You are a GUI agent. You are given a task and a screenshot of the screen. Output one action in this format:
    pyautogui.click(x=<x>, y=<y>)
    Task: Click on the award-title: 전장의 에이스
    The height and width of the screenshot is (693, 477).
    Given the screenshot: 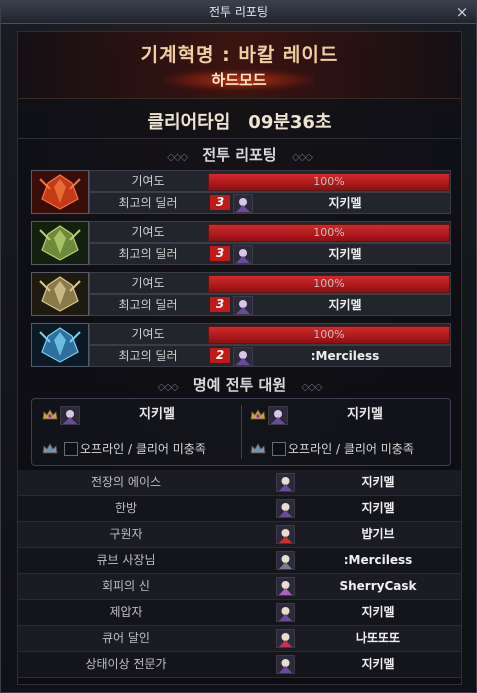 What is the action you would take?
    pyautogui.click(x=126, y=482)
    